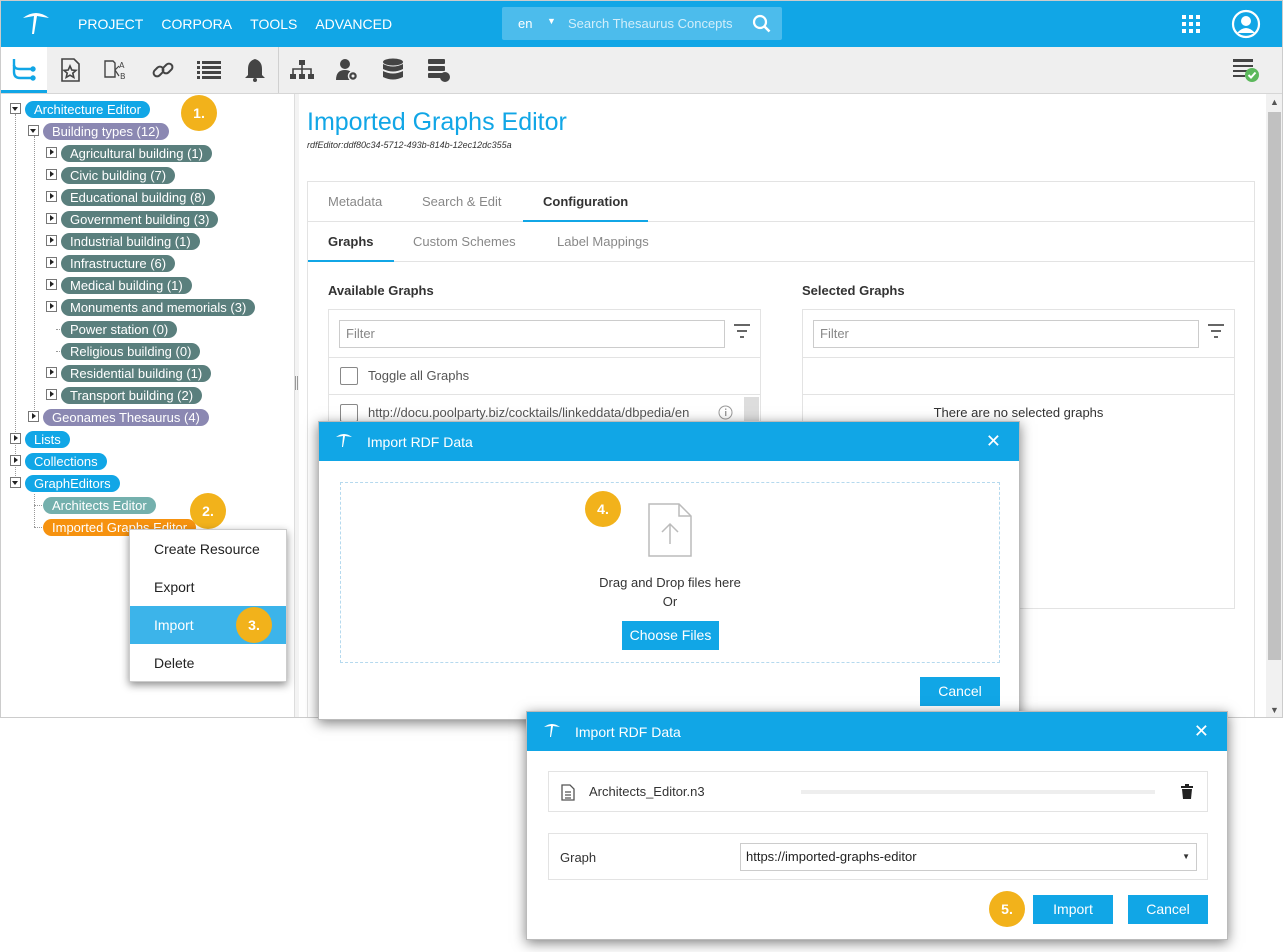  Describe the element at coordinates (647, 791) in the screenshot. I see `file-name: Architects_Editor.n3` at that location.